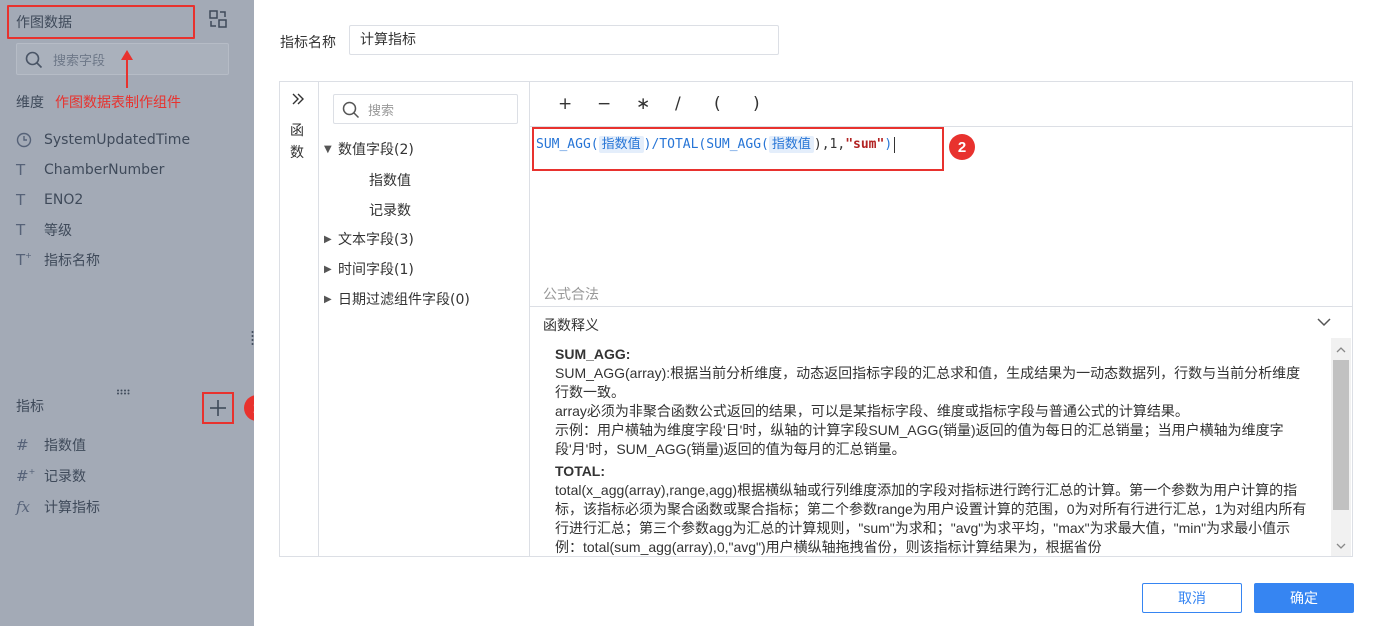  What do you see at coordinates (22, 445) in the screenshot?
I see `hash-icon: #` at bounding box center [22, 445].